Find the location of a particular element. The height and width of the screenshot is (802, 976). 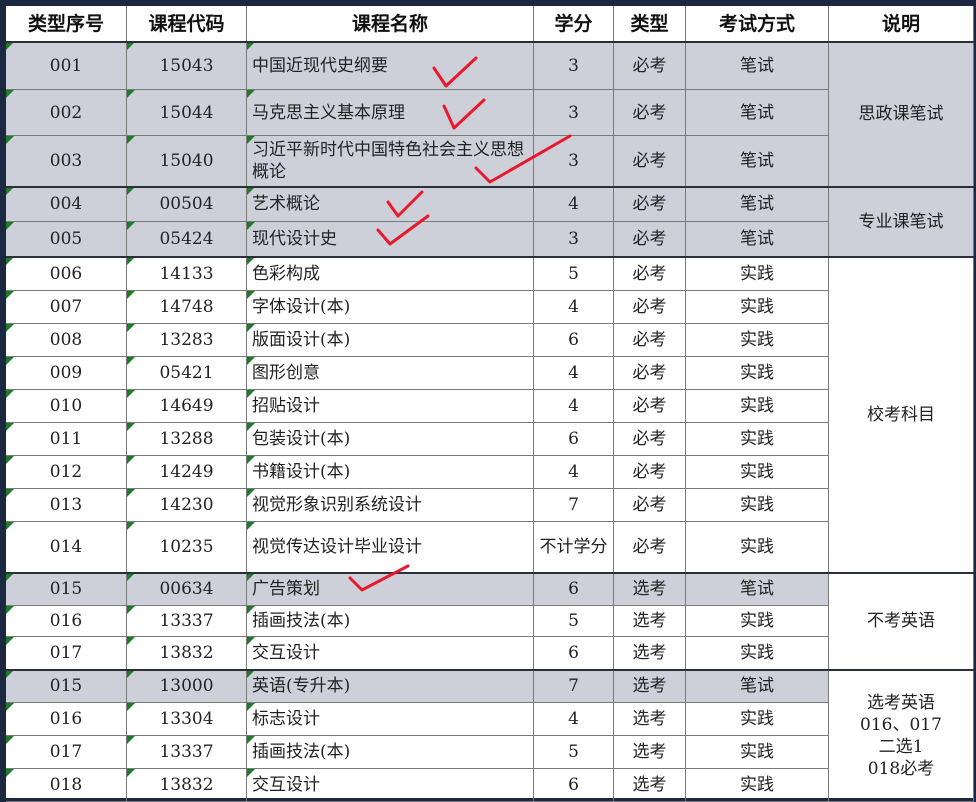

name-cell: 英语(专升本) is located at coordinates (390, 686).